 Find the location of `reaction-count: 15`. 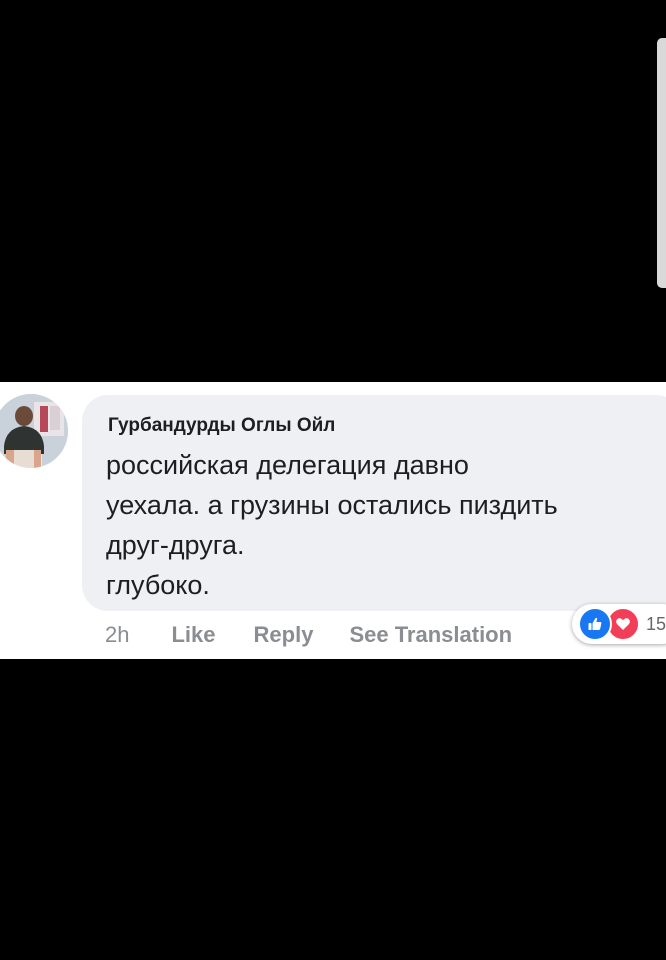

reaction-count: 15 is located at coordinates (656, 623).